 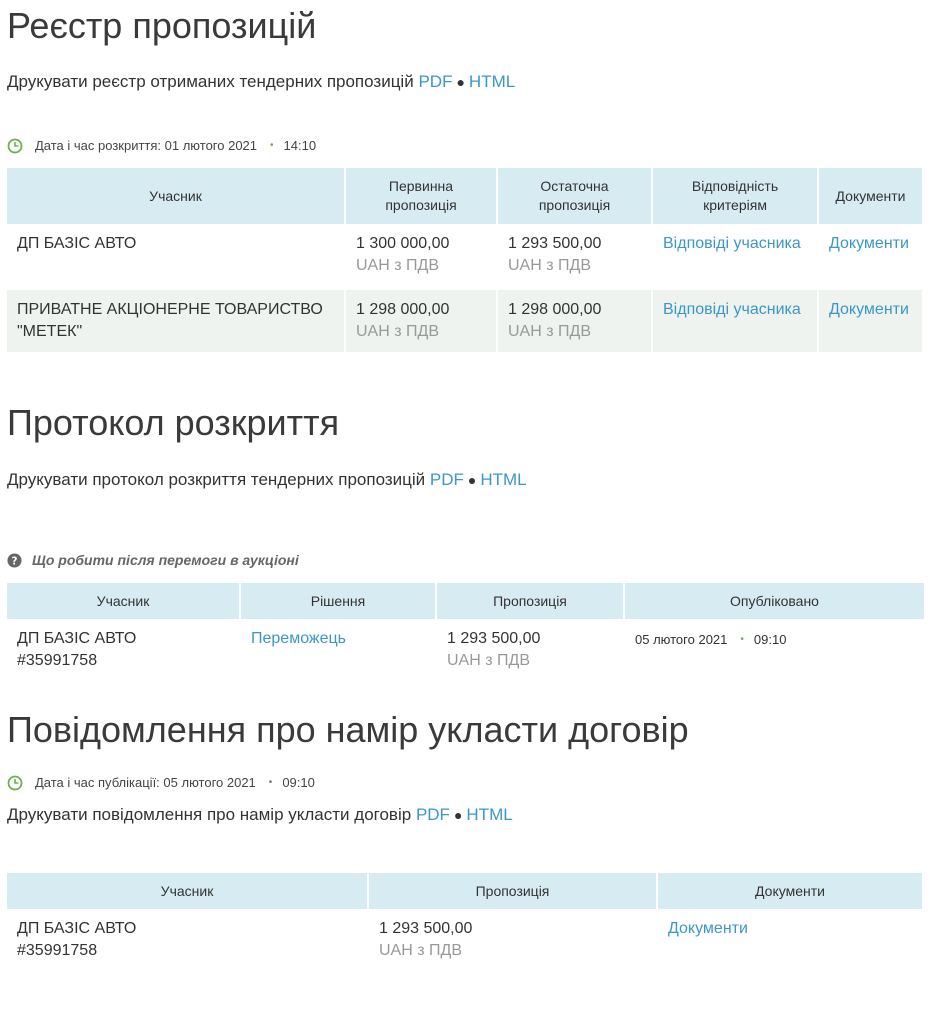 I want to click on final-amount: 1 298 000,00, so click(x=555, y=309).